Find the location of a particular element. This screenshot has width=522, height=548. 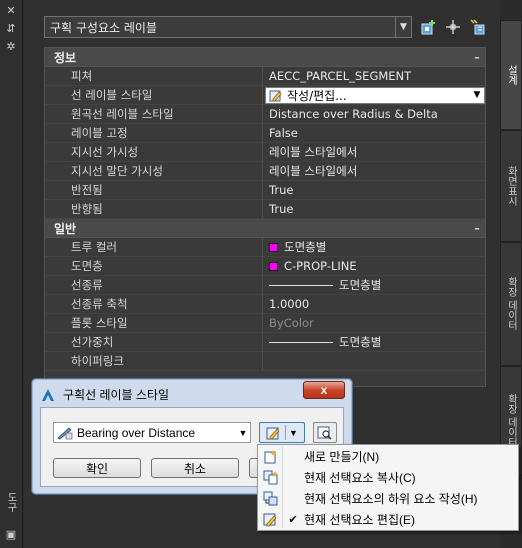

category-info: 정보 – is located at coordinates (265, 57).